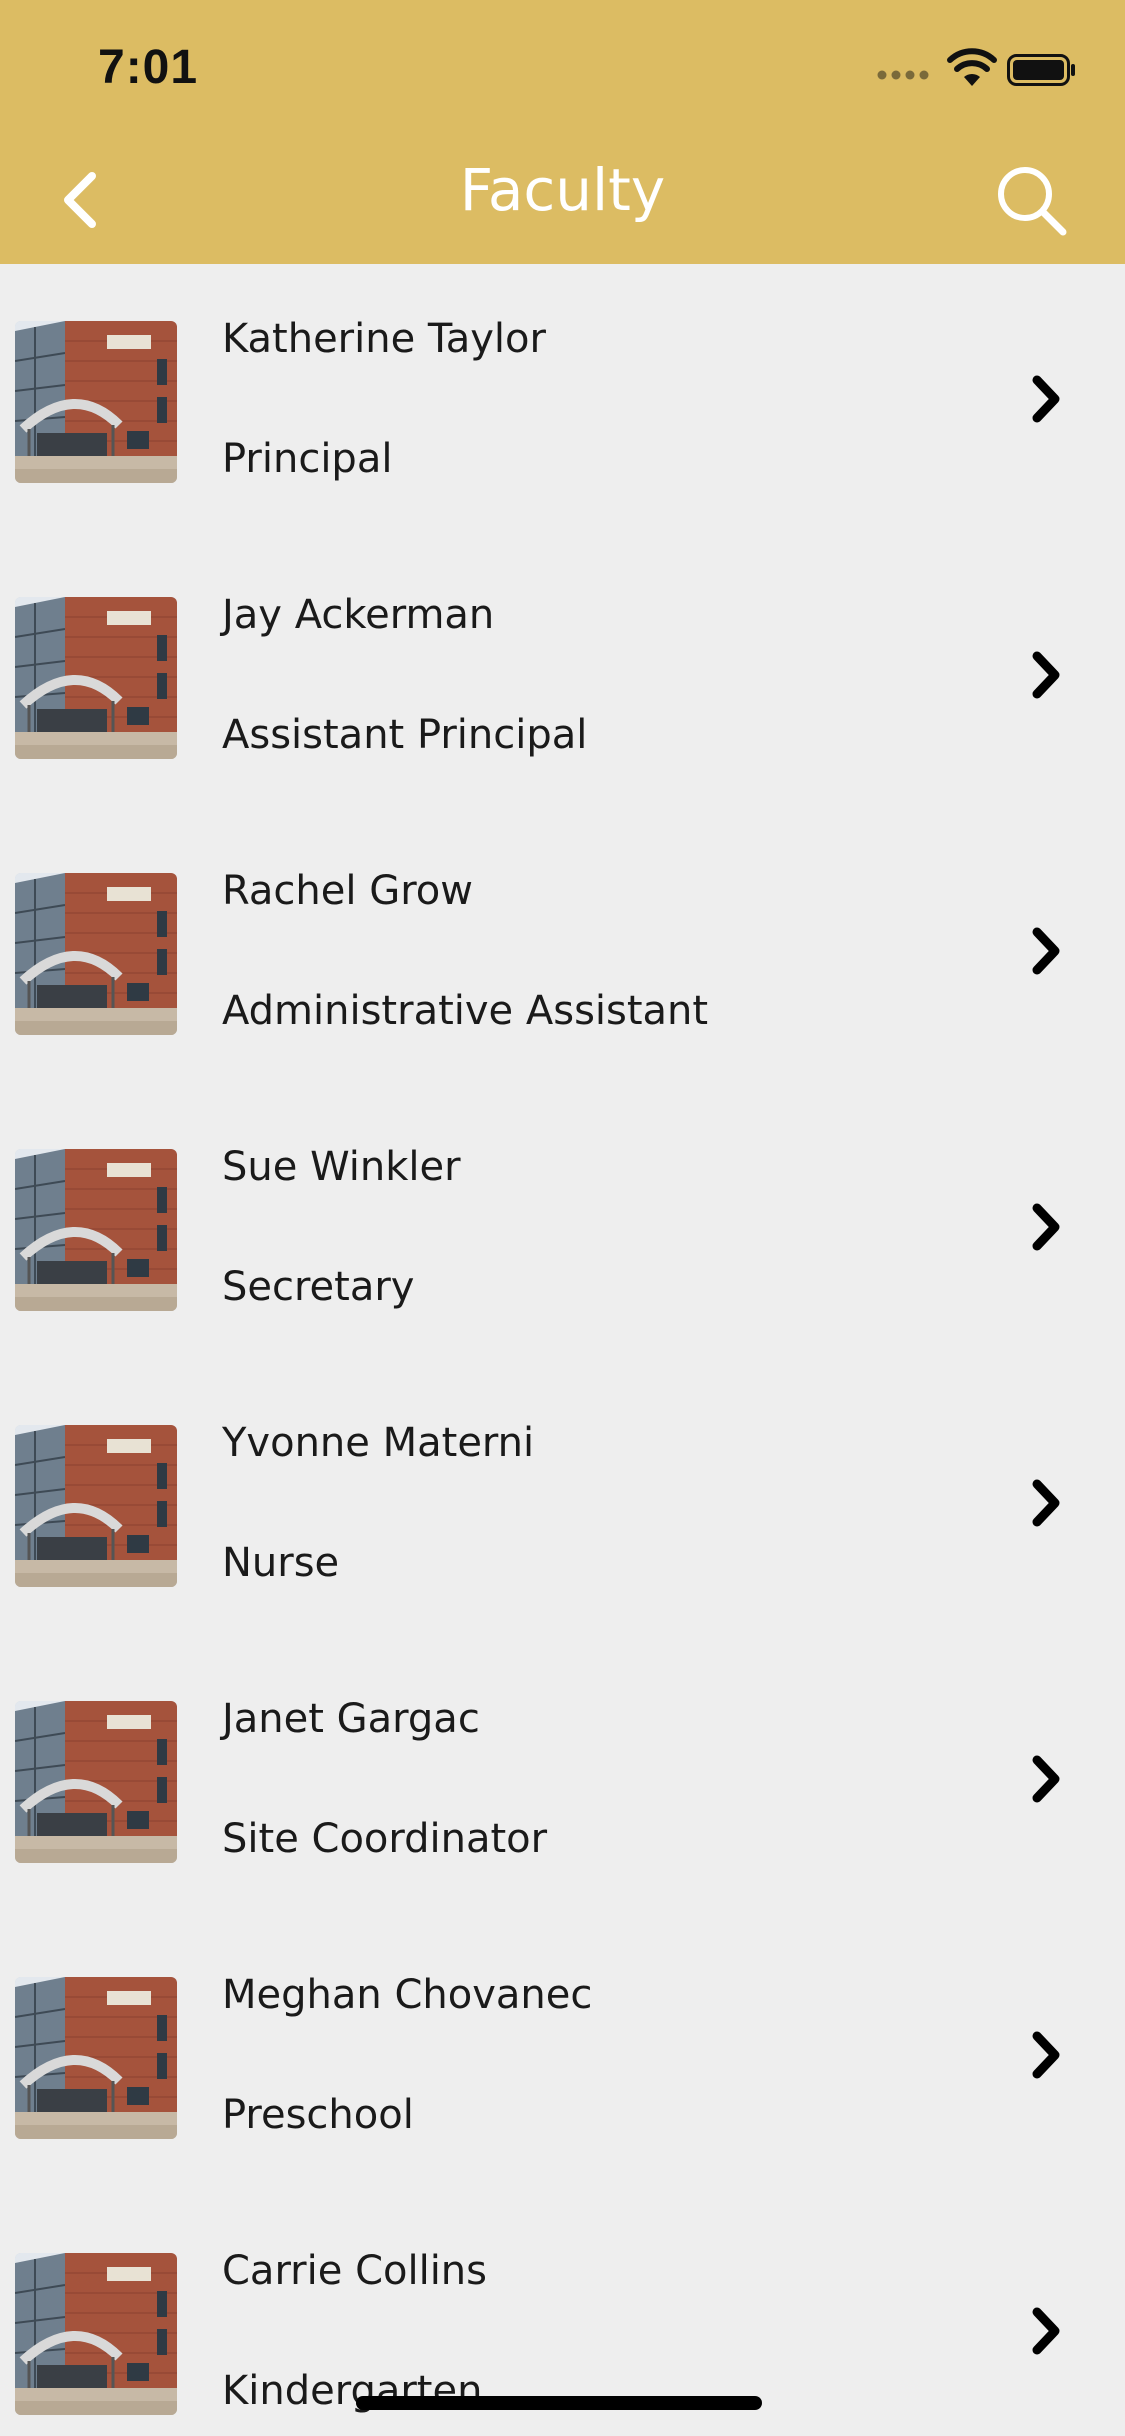 The width and height of the screenshot is (1125, 2436). What do you see at coordinates (562, 1506) in the screenshot?
I see `faculty-row: Yvonne Materni Nurse` at bounding box center [562, 1506].